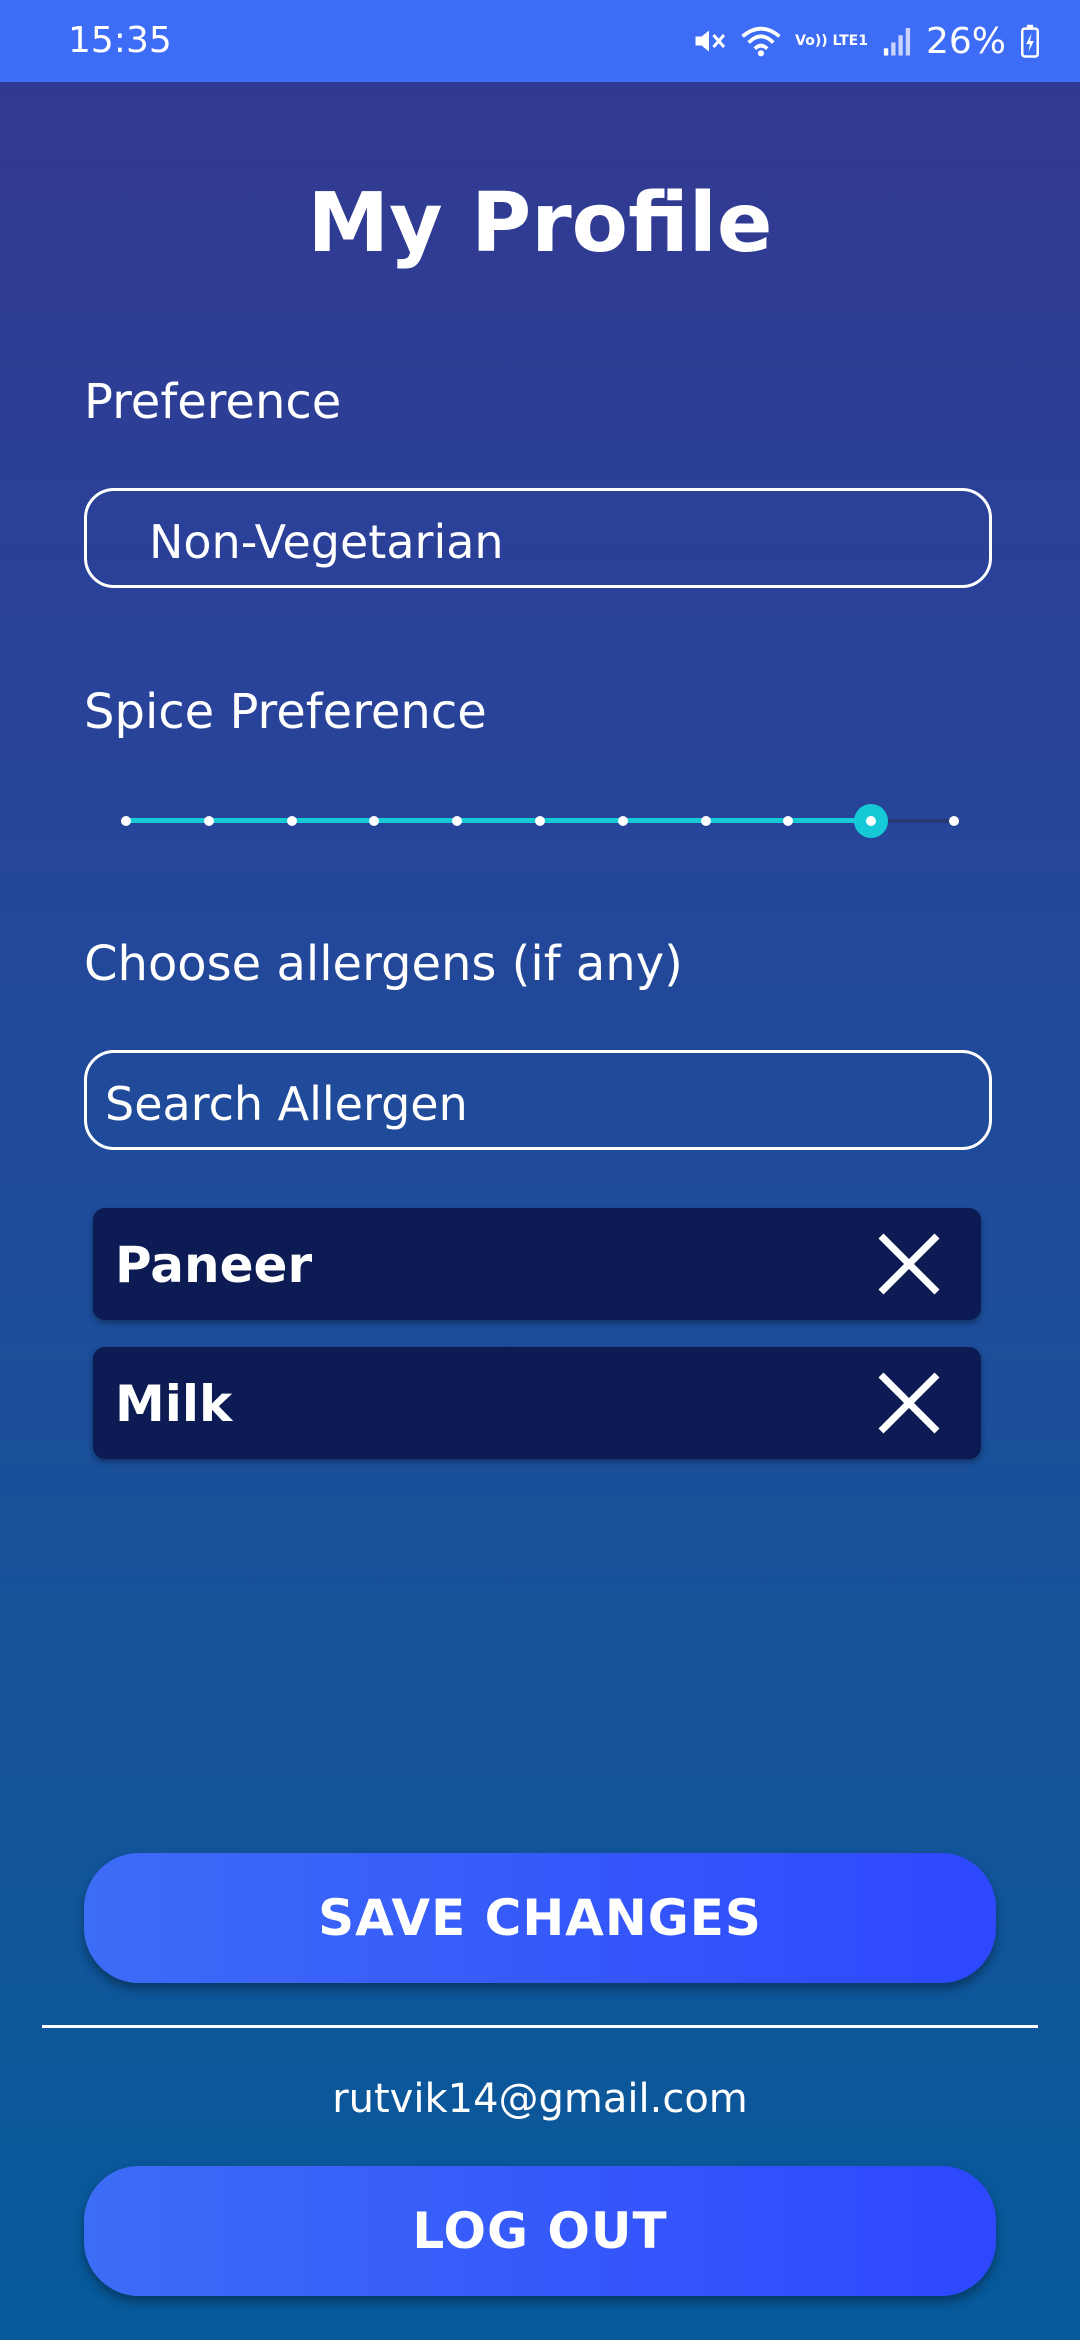 This screenshot has width=1080, height=2340. What do you see at coordinates (537, 1403) in the screenshot?
I see `allergen-chip: Milk` at bounding box center [537, 1403].